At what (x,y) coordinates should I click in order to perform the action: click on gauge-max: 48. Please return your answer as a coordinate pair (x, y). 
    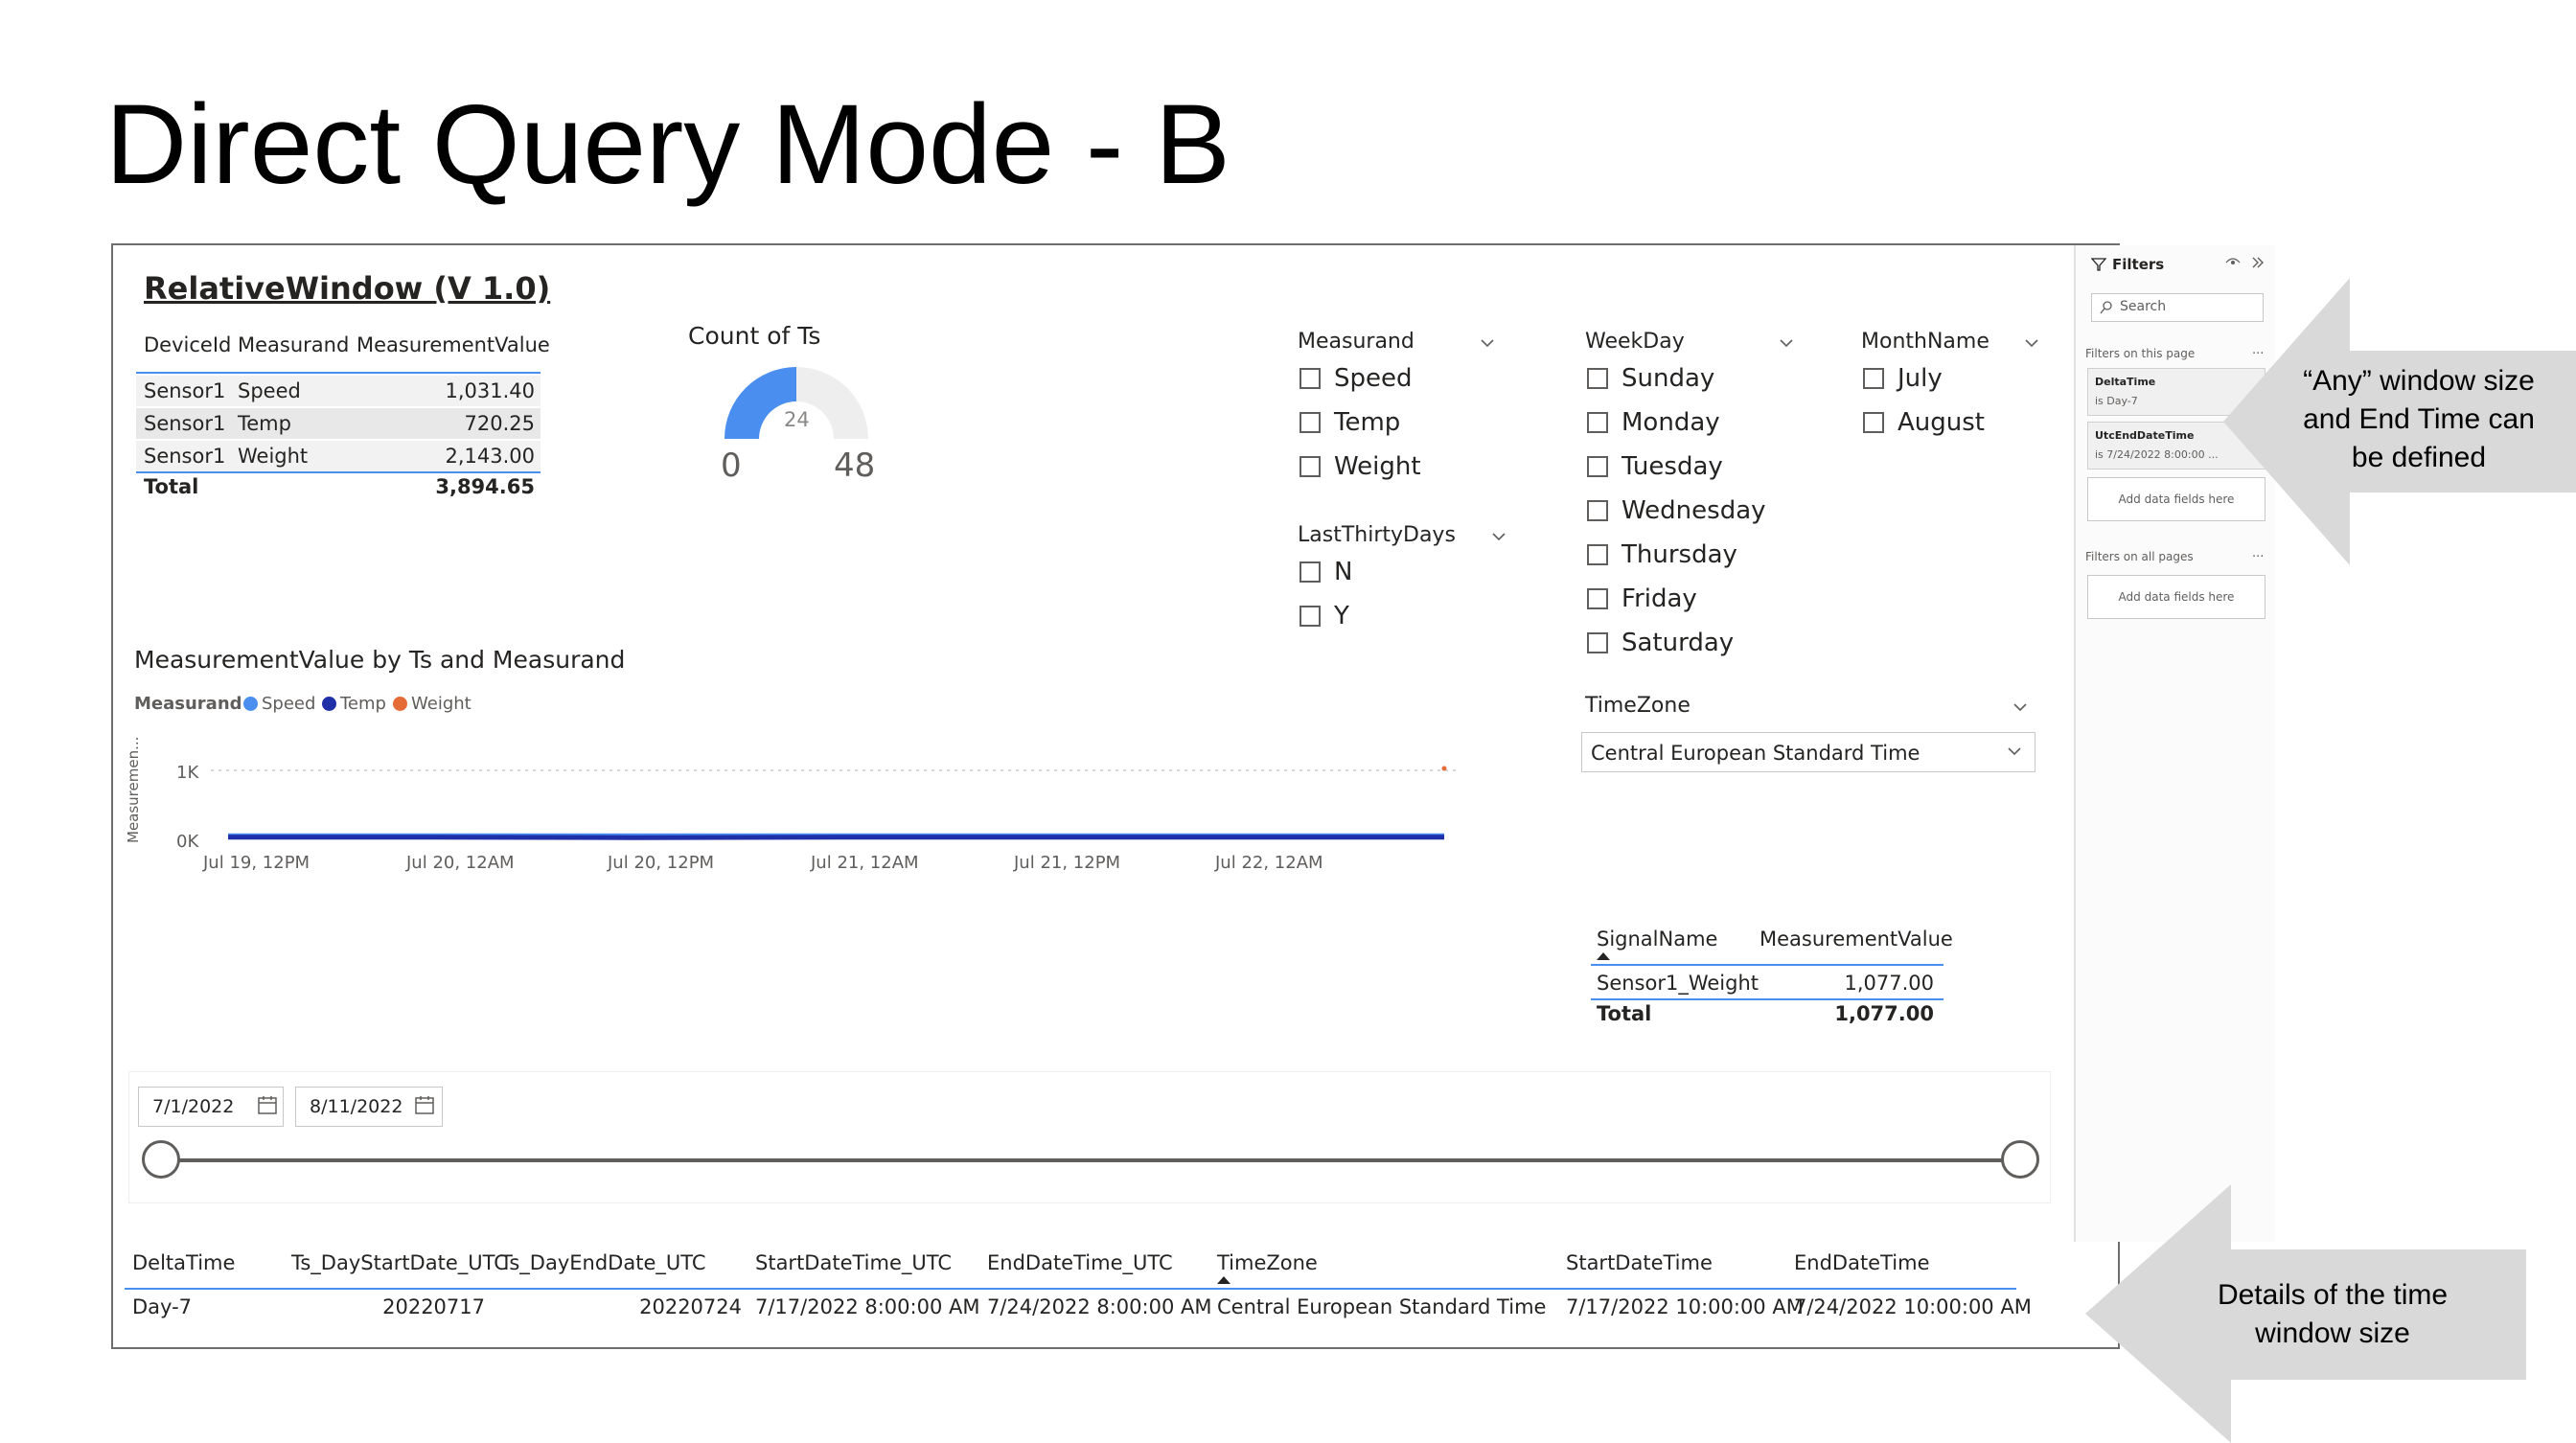
    Looking at the image, I should click on (855, 466).